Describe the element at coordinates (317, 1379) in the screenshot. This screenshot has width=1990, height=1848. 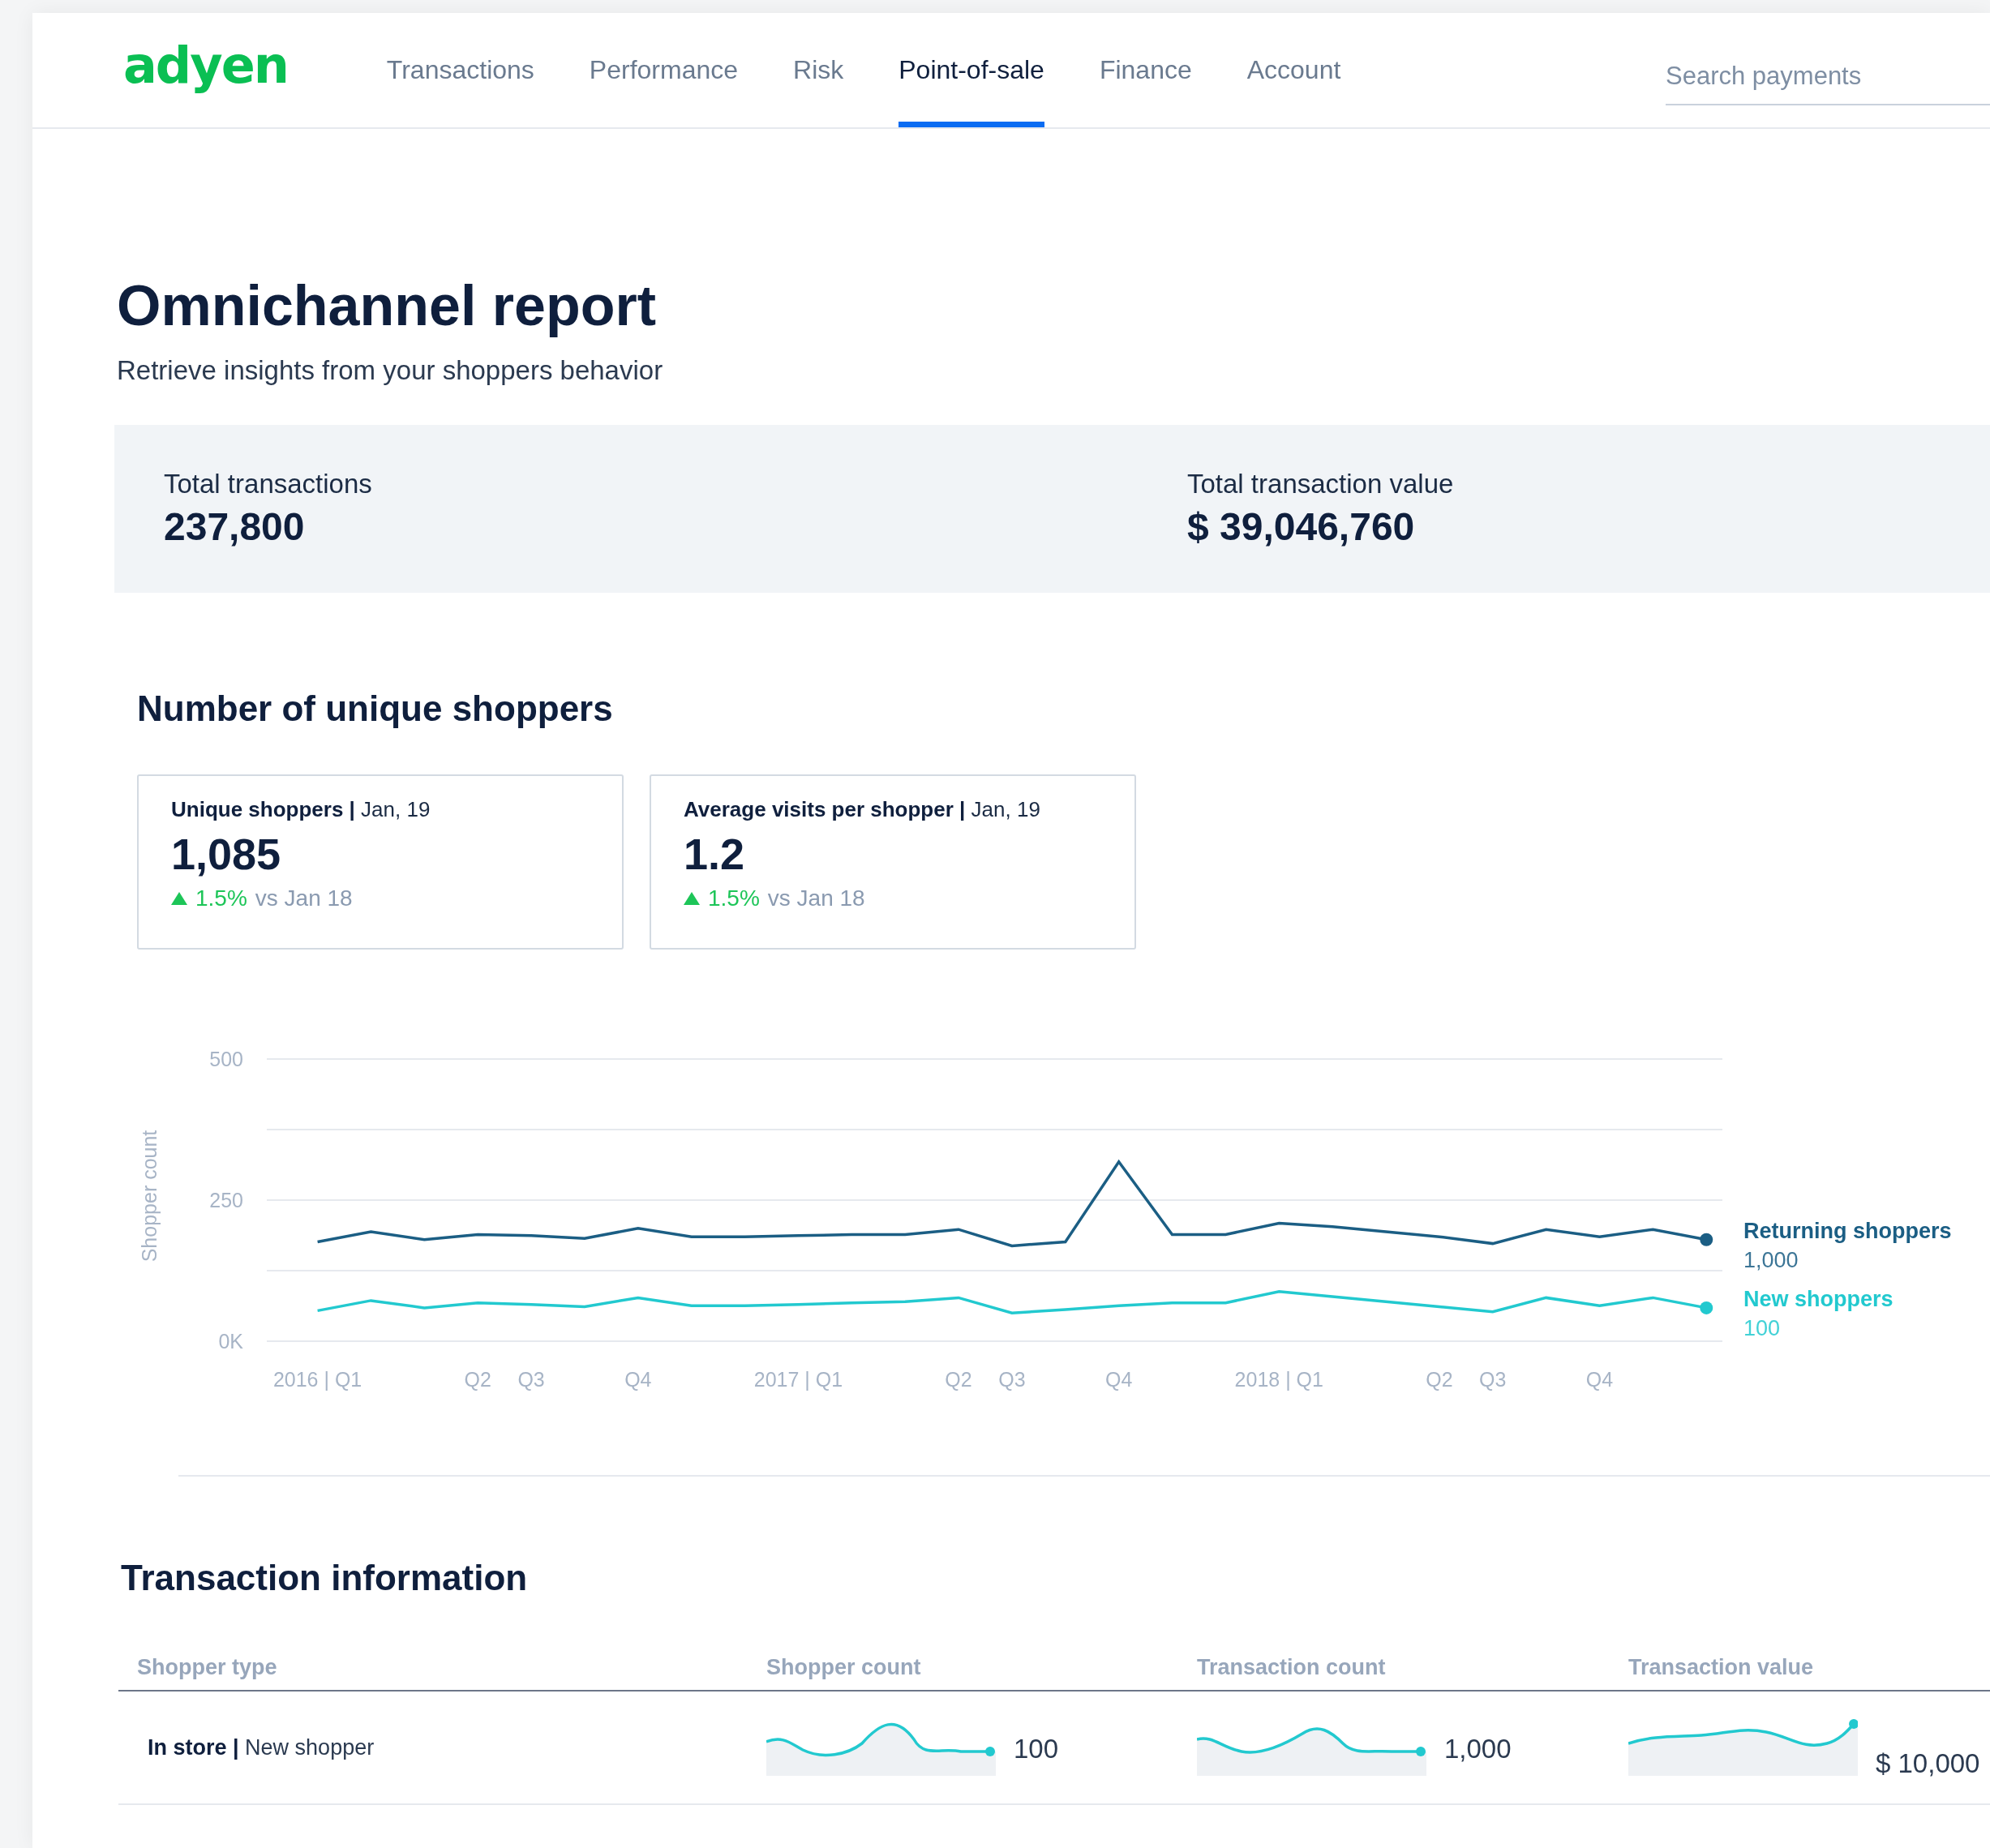
I see `x-tick-label: 2016 | Q1` at that location.